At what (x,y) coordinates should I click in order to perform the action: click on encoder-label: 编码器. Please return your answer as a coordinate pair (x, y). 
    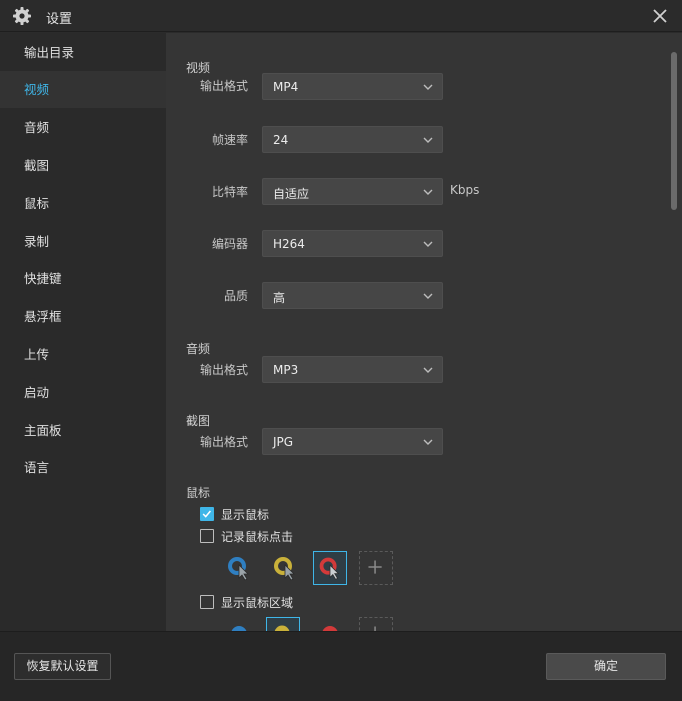
    Looking at the image, I should click on (229, 244).